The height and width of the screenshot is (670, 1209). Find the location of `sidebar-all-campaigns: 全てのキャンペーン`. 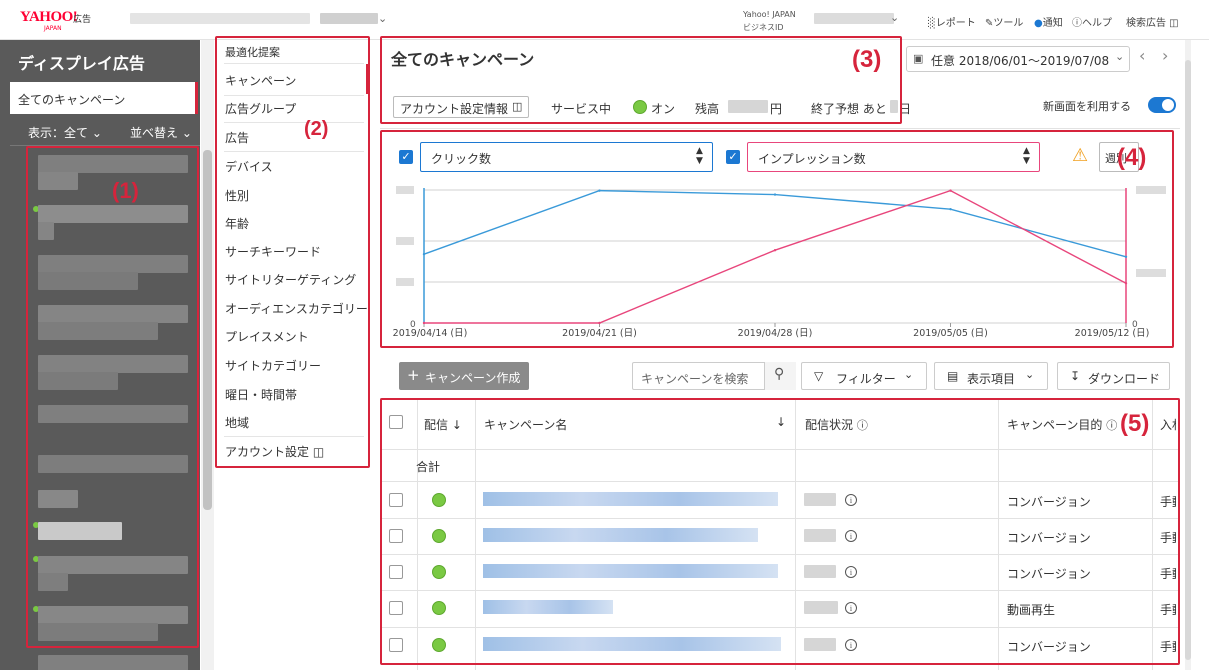

sidebar-all-campaigns: 全てのキャンペーン is located at coordinates (104, 98).